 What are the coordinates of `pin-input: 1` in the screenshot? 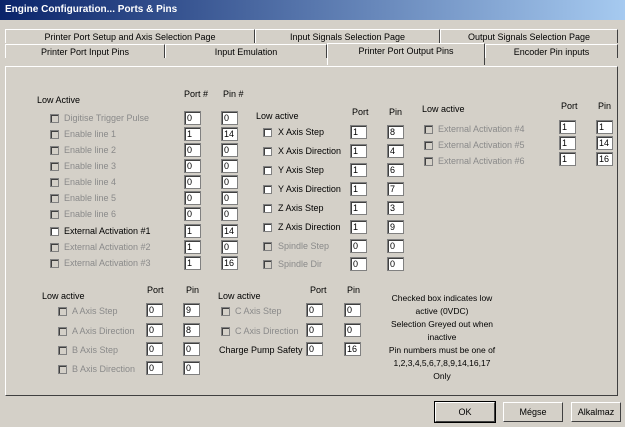 It's located at (604, 127).